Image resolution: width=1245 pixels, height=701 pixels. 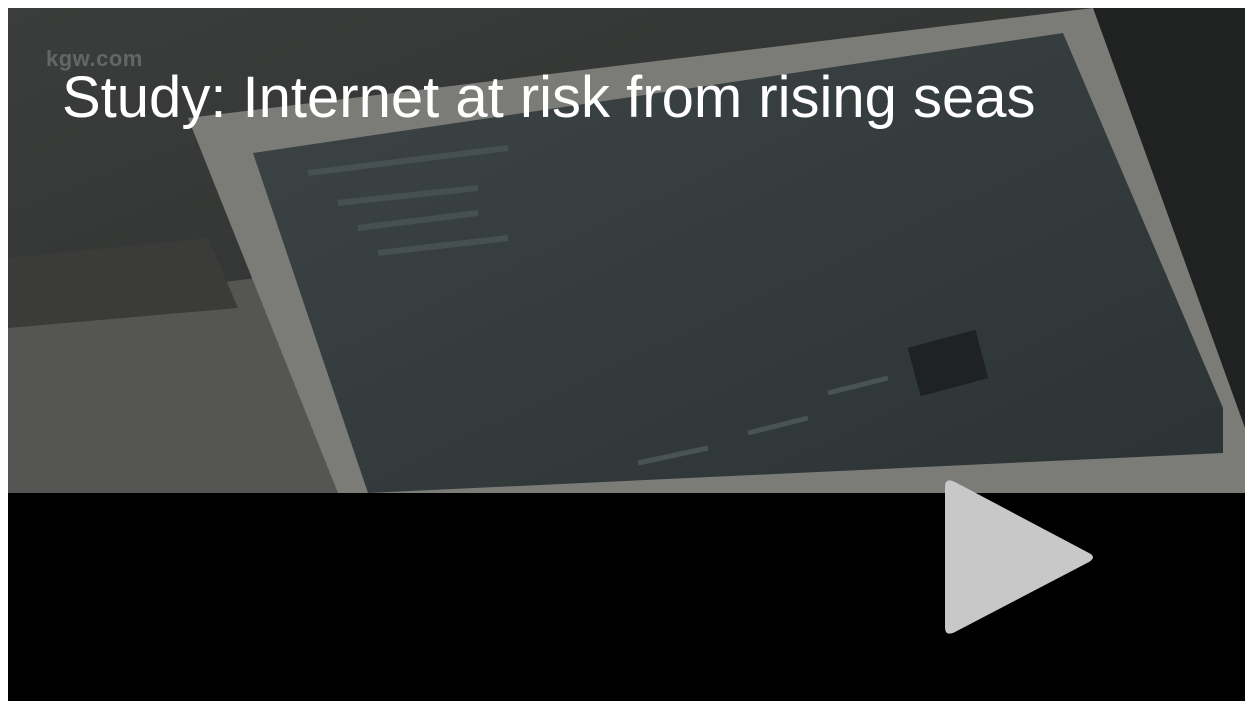 What do you see at coordinates (549, 97) in the screenshot?
I see `video-title: Study: Internet at risk from rising seas` at bounding box center [549, 97].